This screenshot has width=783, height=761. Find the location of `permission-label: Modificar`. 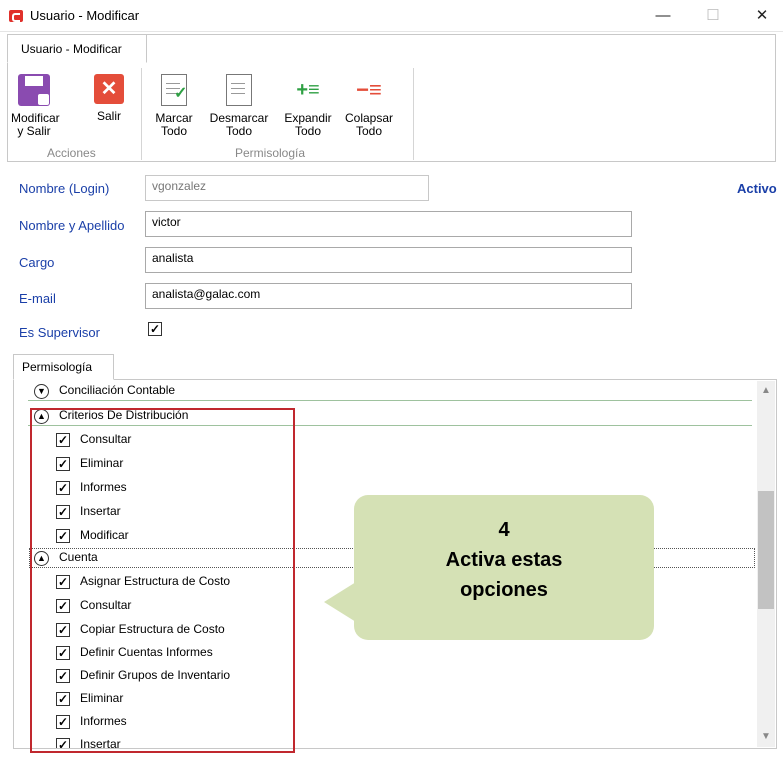

permission-label: Modificar is located at coordinates (104, 535).